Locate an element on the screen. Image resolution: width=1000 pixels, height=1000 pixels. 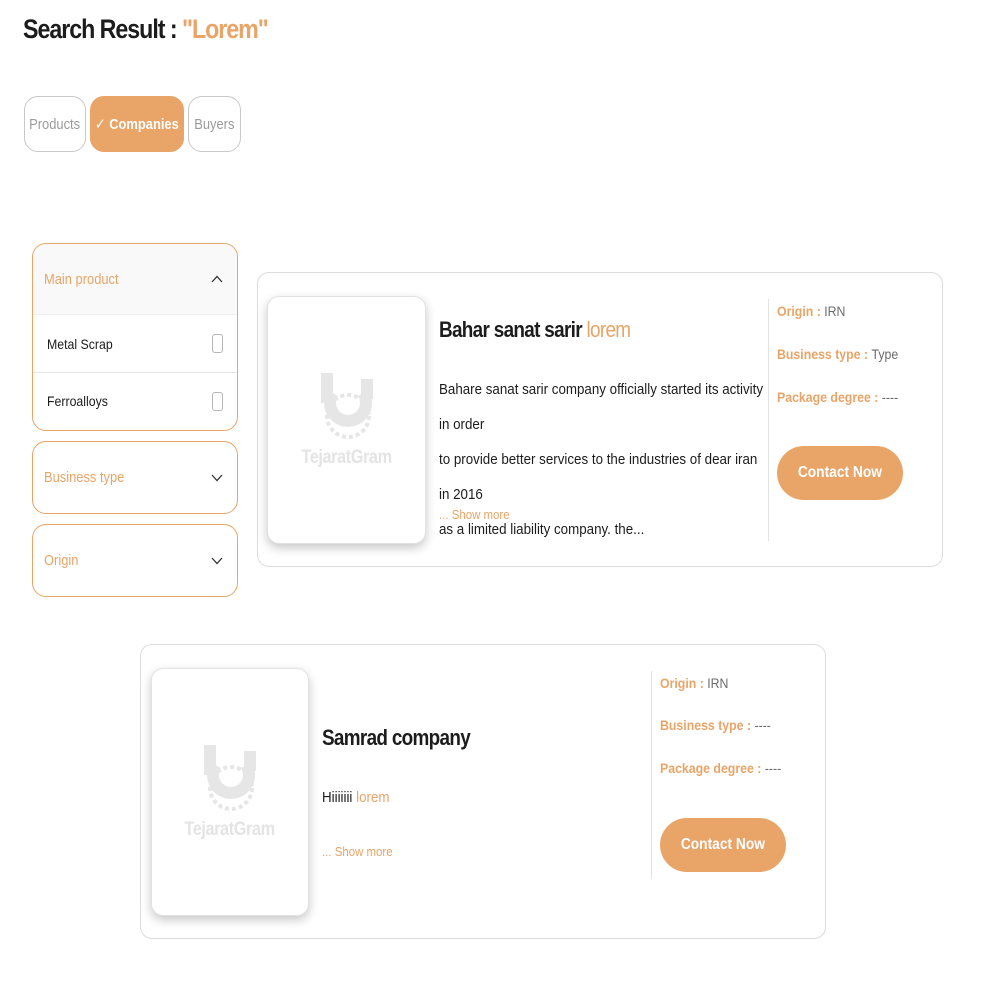
chevron-up-icon is located at coordinates (217, 279).